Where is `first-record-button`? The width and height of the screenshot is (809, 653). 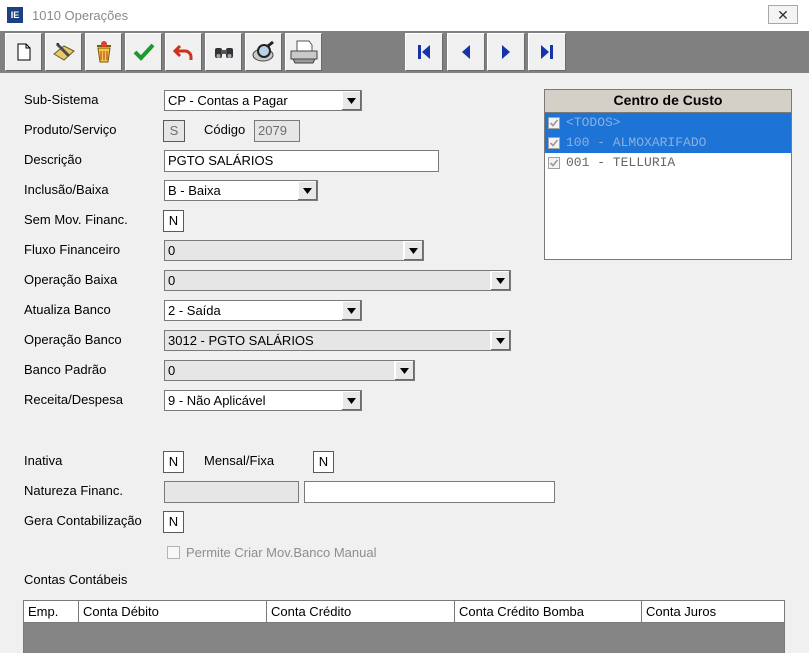 first-record-button is located at coordinates (424, 52).